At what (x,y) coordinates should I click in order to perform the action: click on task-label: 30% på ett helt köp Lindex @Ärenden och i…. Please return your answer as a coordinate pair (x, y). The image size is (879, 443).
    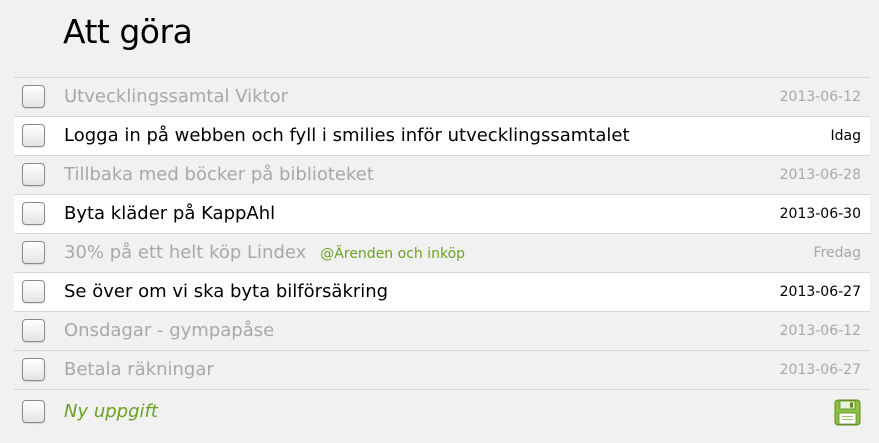
    Looking at the image, I should click on (264, 253).